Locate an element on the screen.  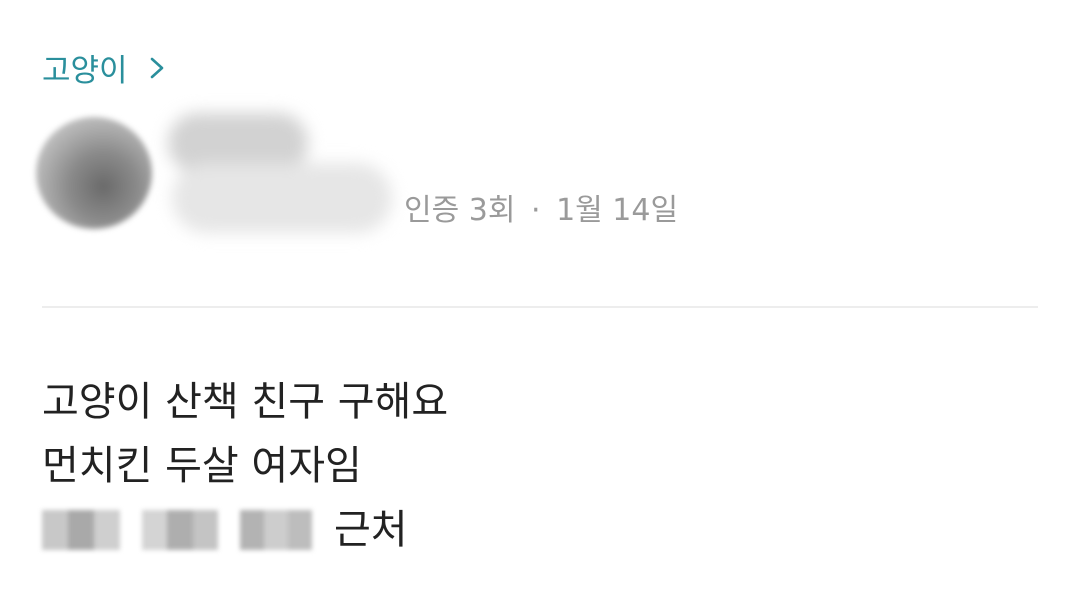
category-link: 고양이 is located at coordinates (106, 67).